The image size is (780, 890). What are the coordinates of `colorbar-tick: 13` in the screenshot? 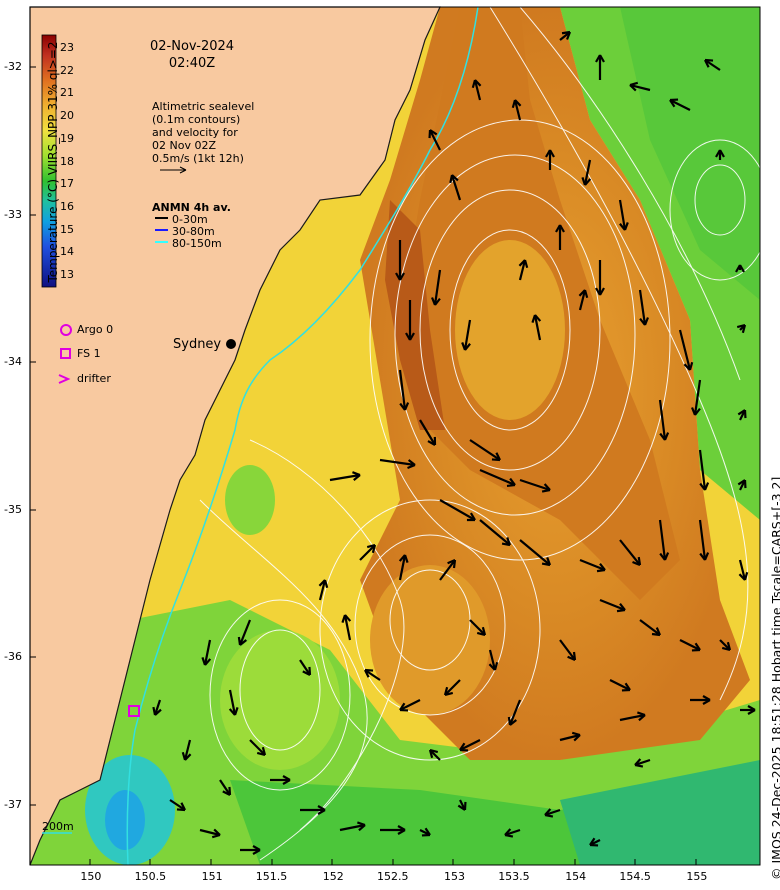 It's located at (67, 274).